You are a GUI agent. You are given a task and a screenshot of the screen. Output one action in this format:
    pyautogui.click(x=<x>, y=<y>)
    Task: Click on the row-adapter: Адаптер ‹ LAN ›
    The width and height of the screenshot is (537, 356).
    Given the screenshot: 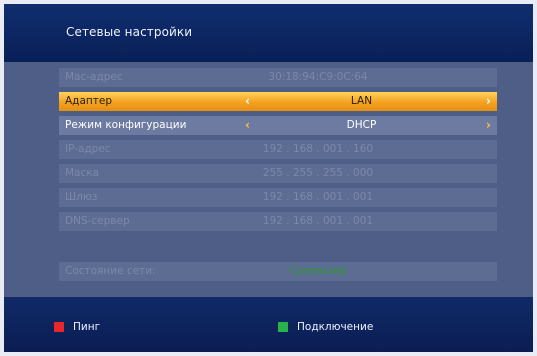 What is the action you would take?
    pyautogui.click(x=278, y=101)
    